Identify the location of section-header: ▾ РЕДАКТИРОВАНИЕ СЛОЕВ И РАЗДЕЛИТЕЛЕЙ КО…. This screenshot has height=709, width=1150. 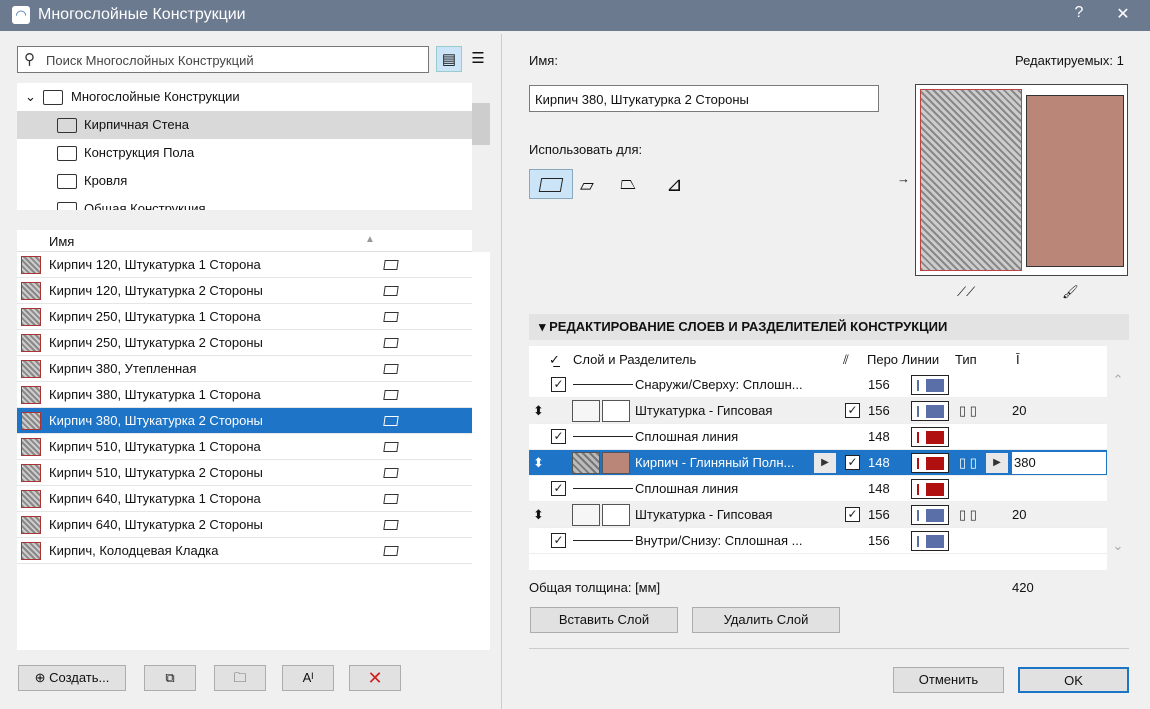
(829, 327).